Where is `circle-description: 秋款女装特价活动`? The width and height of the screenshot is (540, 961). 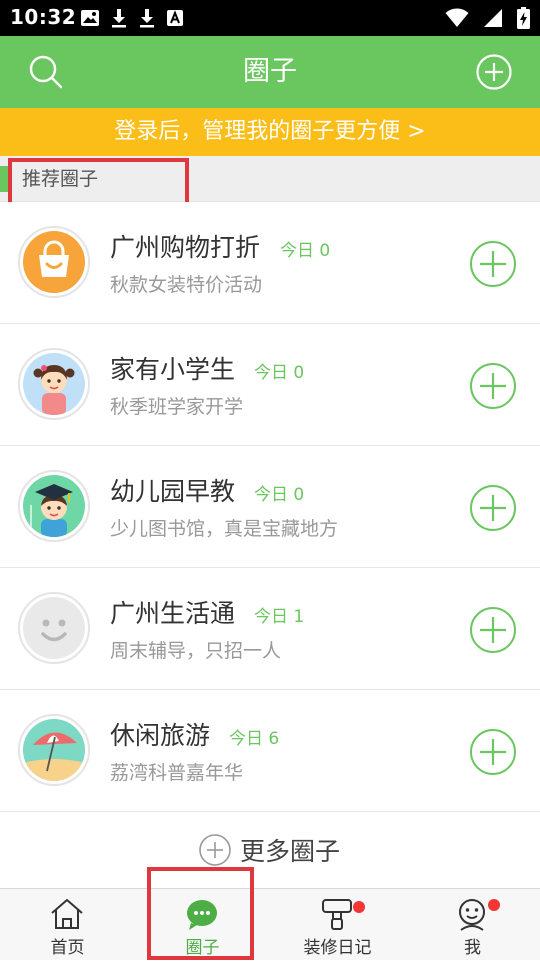 circle-description: 秋款女装特价活动 is located at coordinates (186, 285).